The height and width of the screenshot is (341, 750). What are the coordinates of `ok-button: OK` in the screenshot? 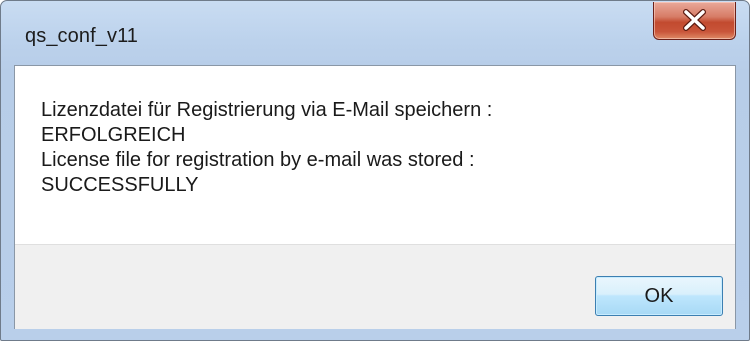 It's located at (659, 296).